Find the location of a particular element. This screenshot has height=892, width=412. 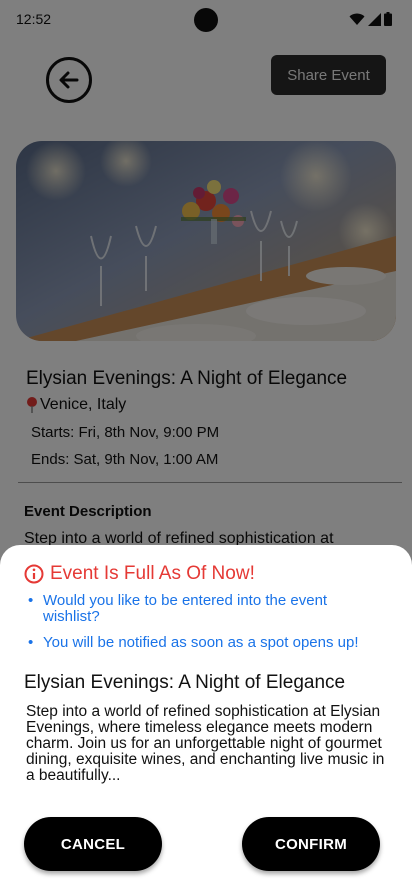

info-circle-icon is located at coordinates (34, 574).